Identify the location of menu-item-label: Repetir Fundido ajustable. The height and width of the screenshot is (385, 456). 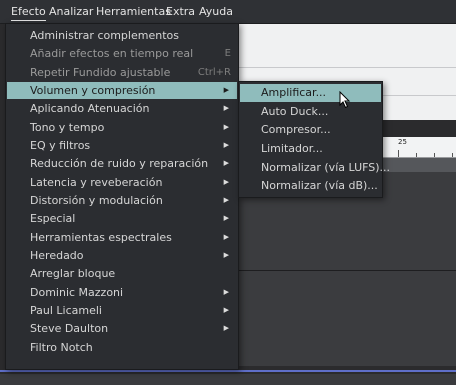
(100, 72).